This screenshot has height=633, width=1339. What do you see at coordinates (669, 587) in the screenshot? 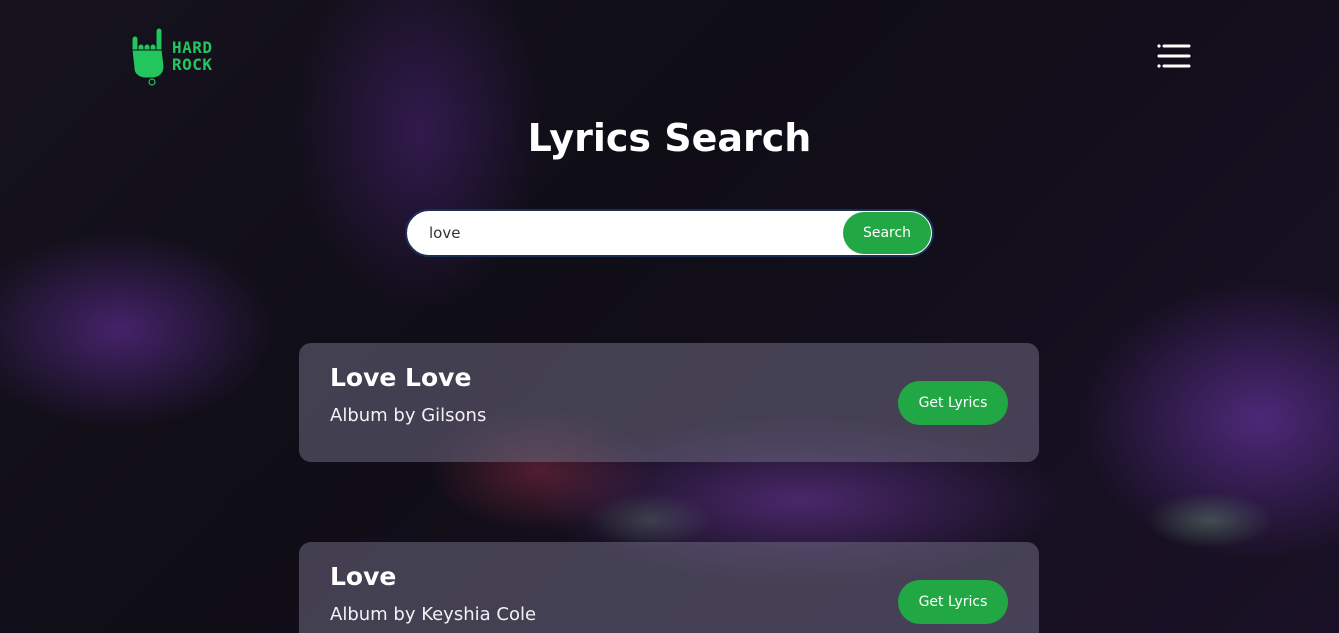
I see `result-card: Love Album by Keyshia Cole Get Lyrics` at bounding box center [669, 587].